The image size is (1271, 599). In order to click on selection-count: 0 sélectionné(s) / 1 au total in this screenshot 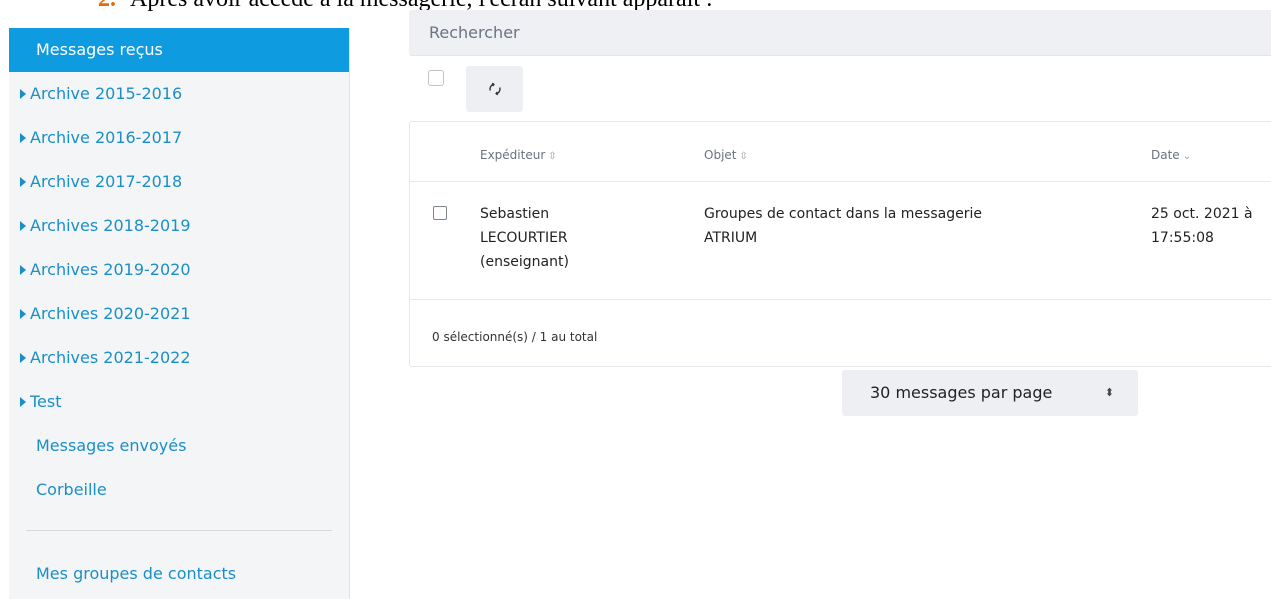, I will do `click(515, 337)`.